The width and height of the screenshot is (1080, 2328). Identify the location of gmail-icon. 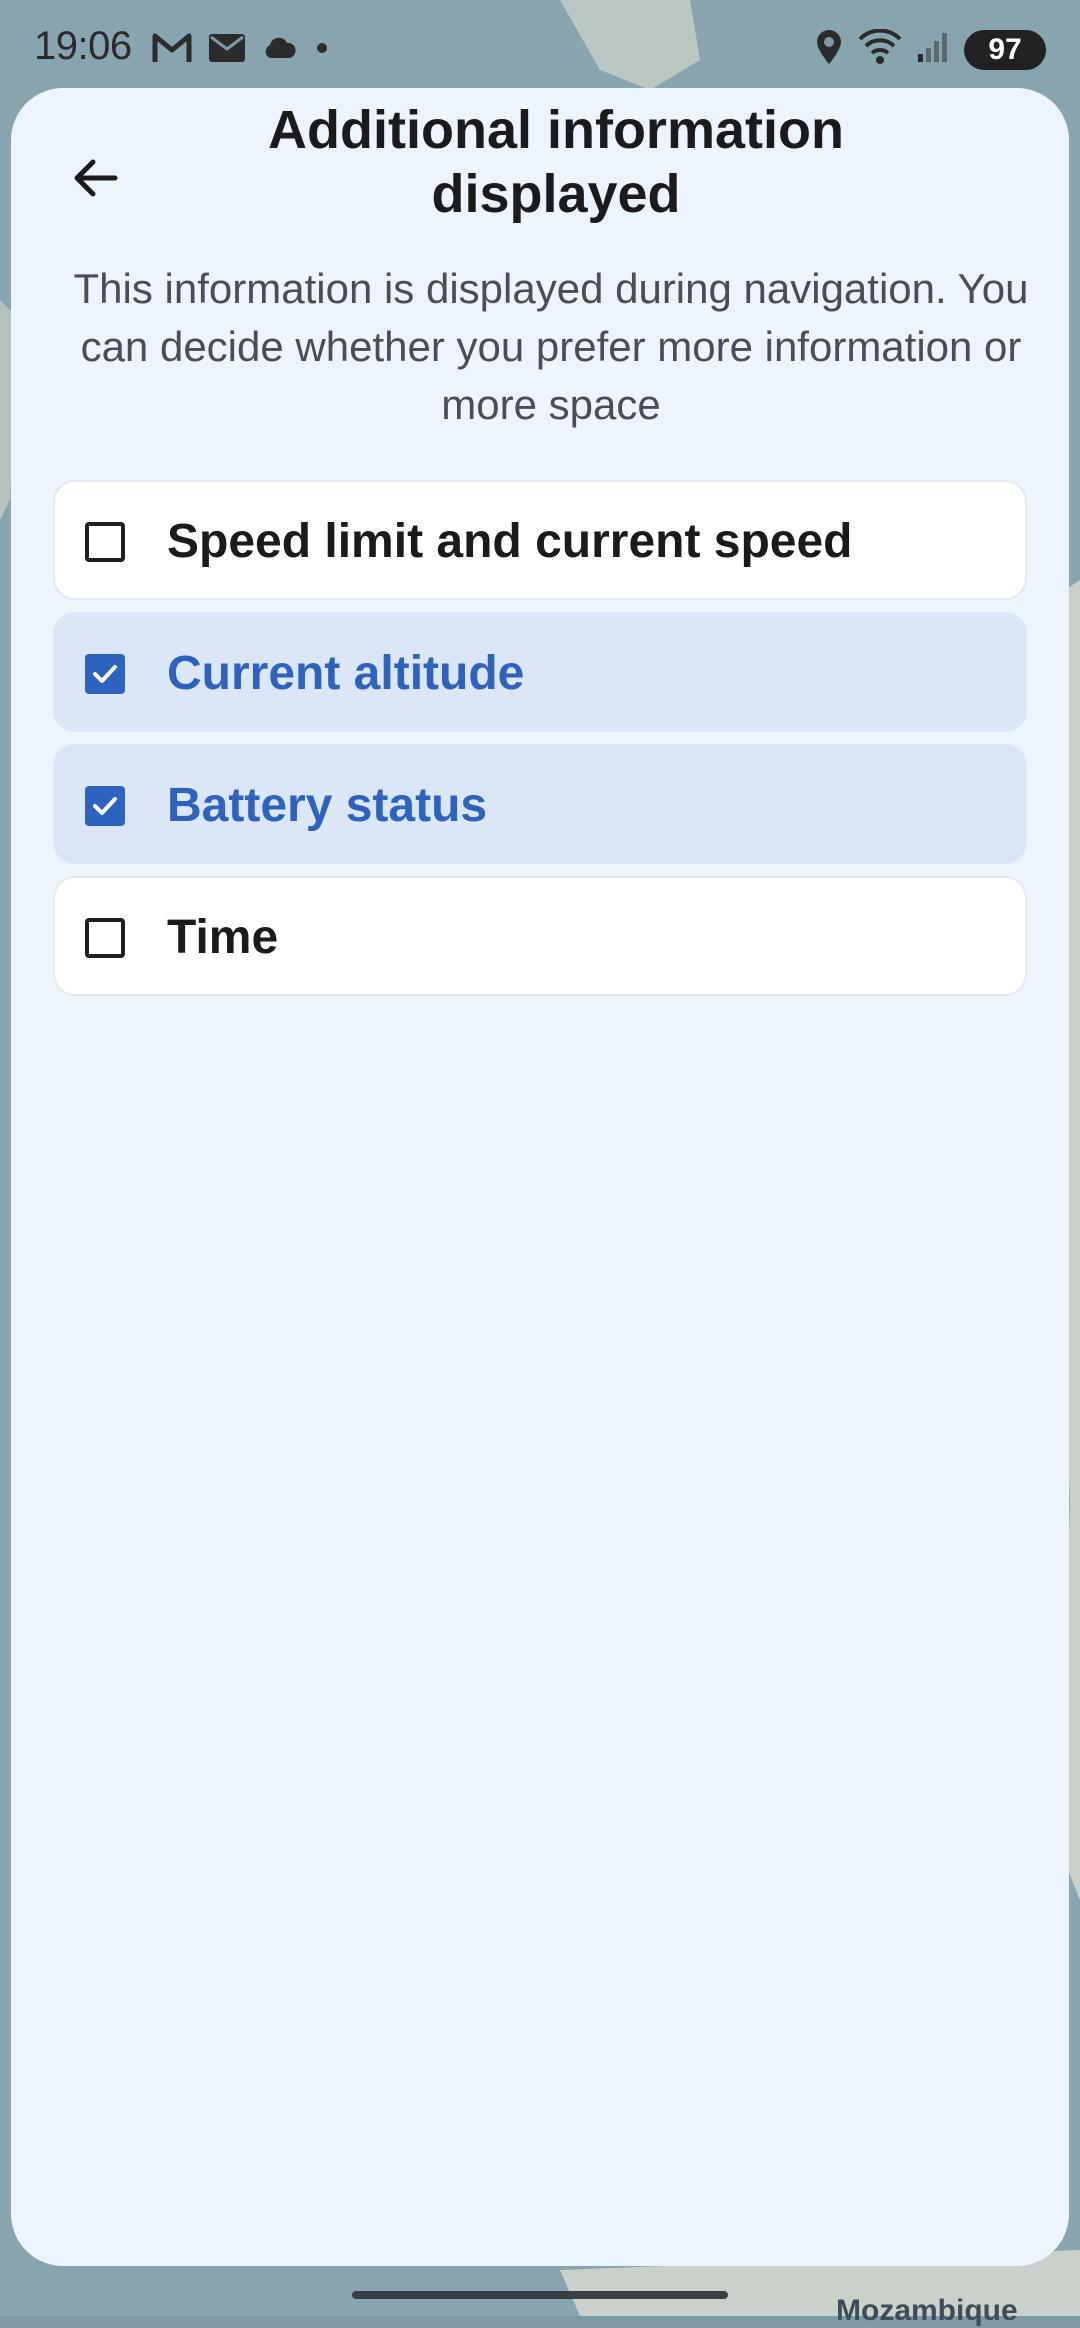
(172, 50).